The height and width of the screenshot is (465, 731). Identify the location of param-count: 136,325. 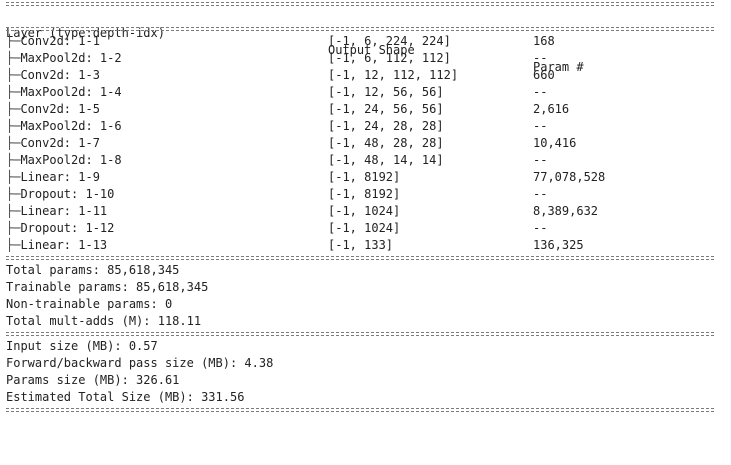
(558, 245).